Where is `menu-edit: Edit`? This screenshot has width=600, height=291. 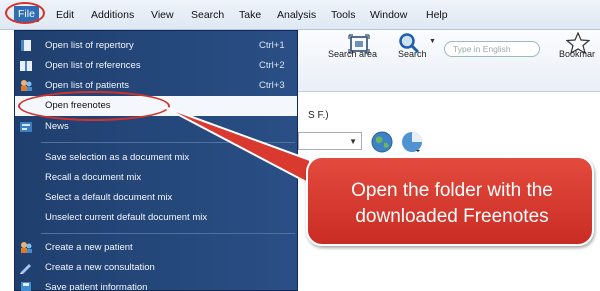 menu-edit: Edit is located at coordinates (65, 15).